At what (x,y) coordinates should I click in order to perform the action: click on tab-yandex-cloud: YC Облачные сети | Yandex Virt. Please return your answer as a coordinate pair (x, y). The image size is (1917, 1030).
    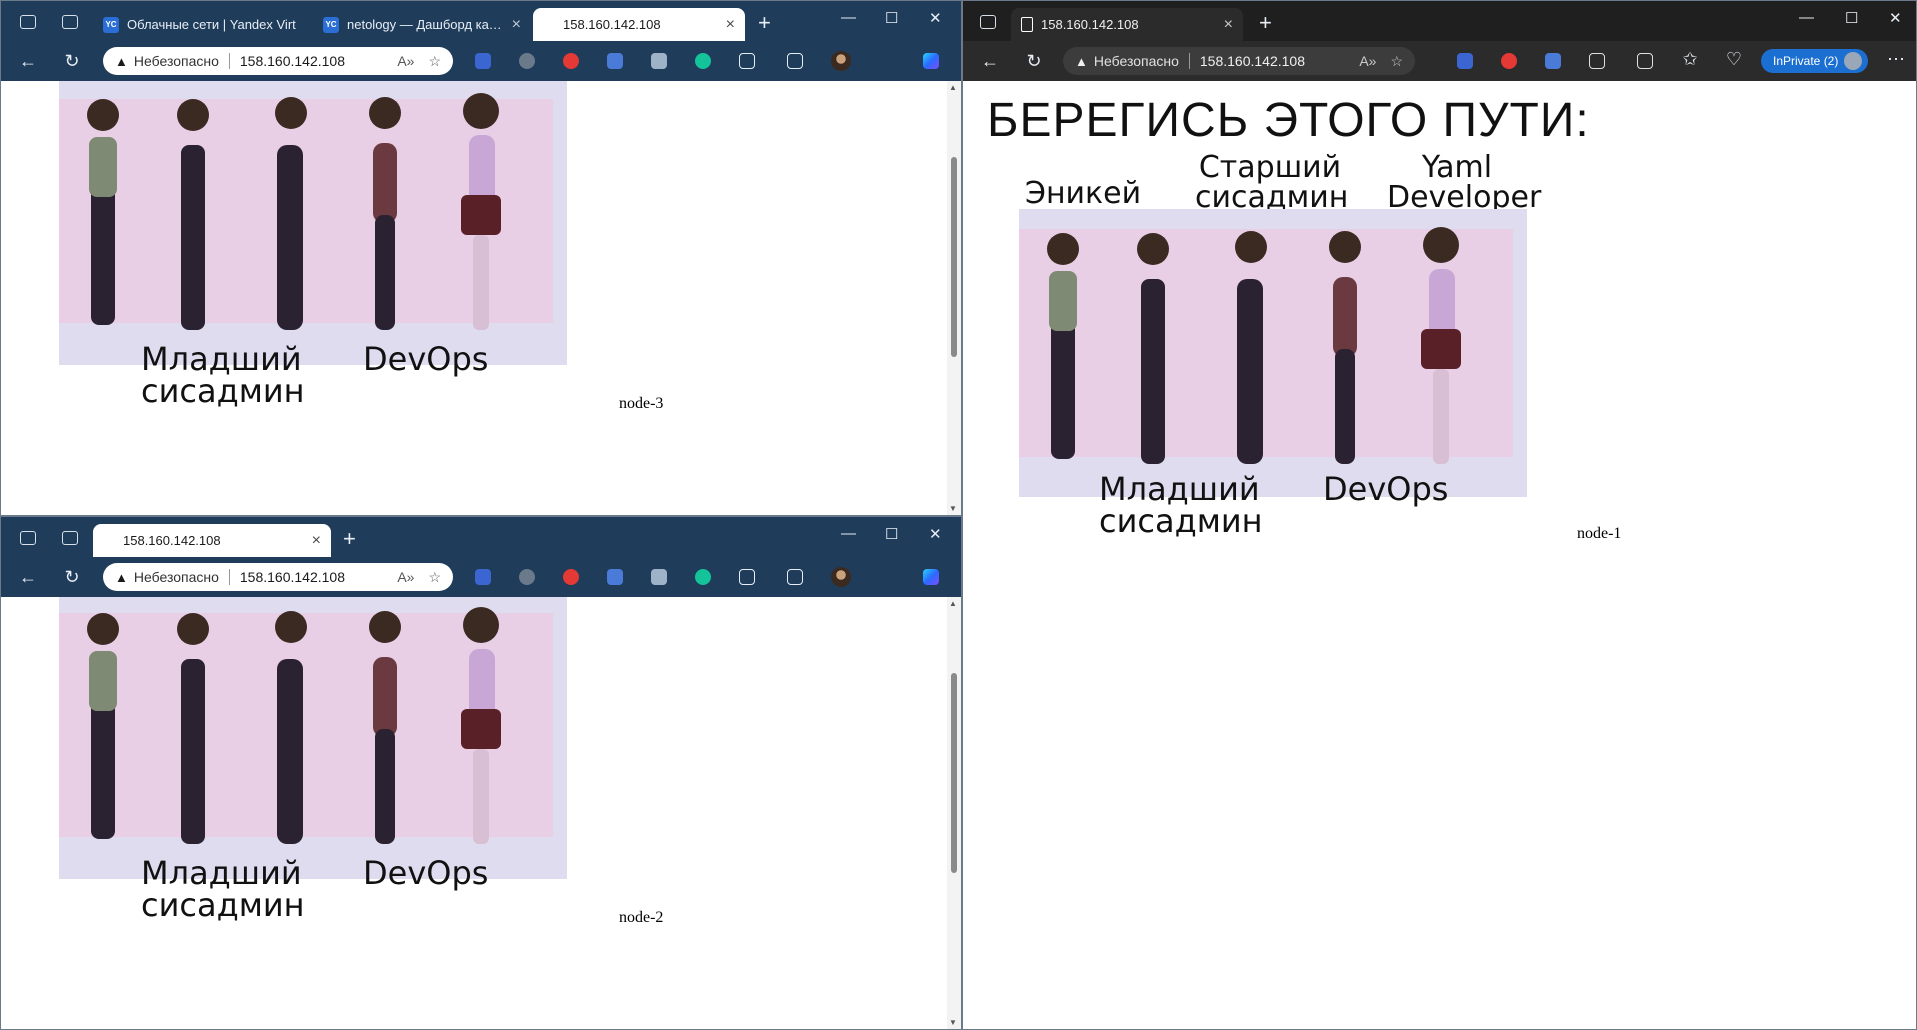
    Looking at the image, I should click on (202, 24).